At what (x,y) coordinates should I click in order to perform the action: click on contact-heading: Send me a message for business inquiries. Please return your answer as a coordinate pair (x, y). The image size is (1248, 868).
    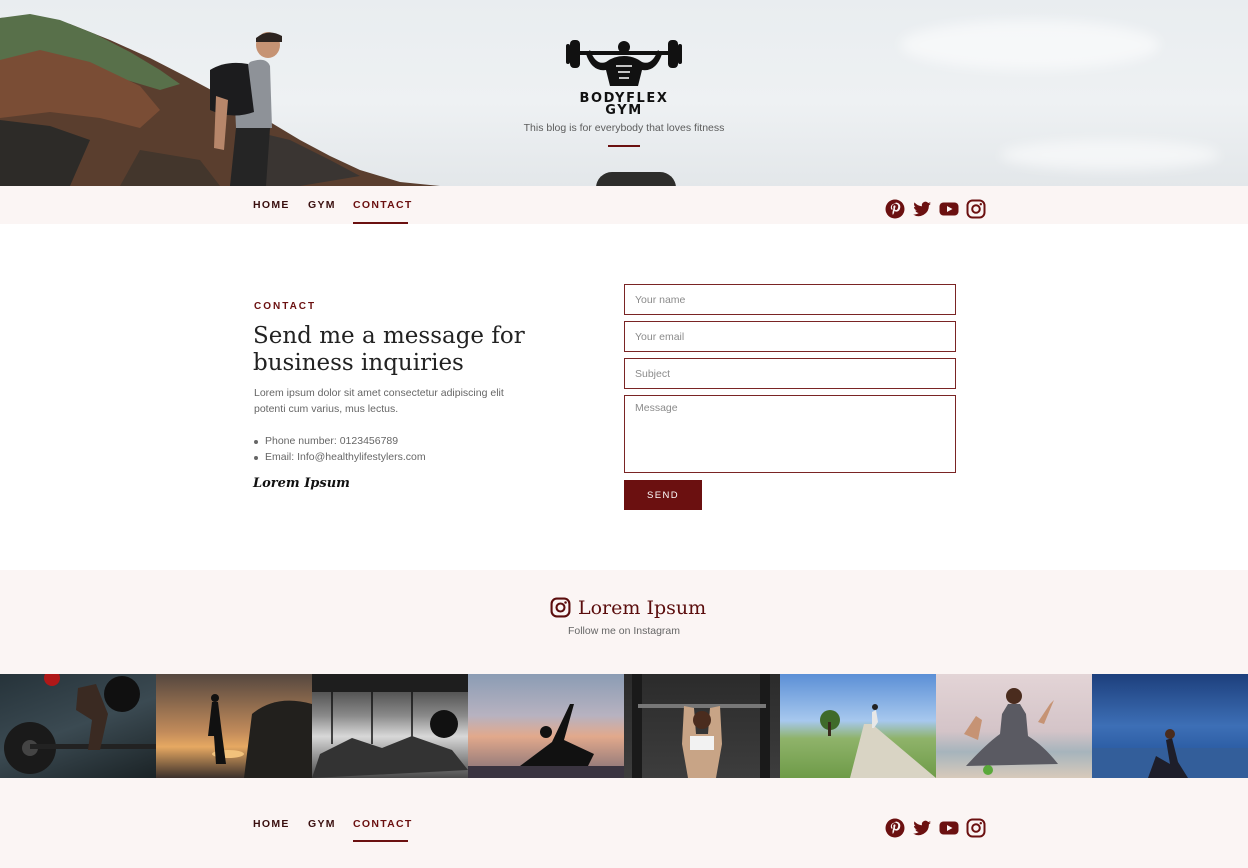
    Looking at the image, I should click on (389, 349).